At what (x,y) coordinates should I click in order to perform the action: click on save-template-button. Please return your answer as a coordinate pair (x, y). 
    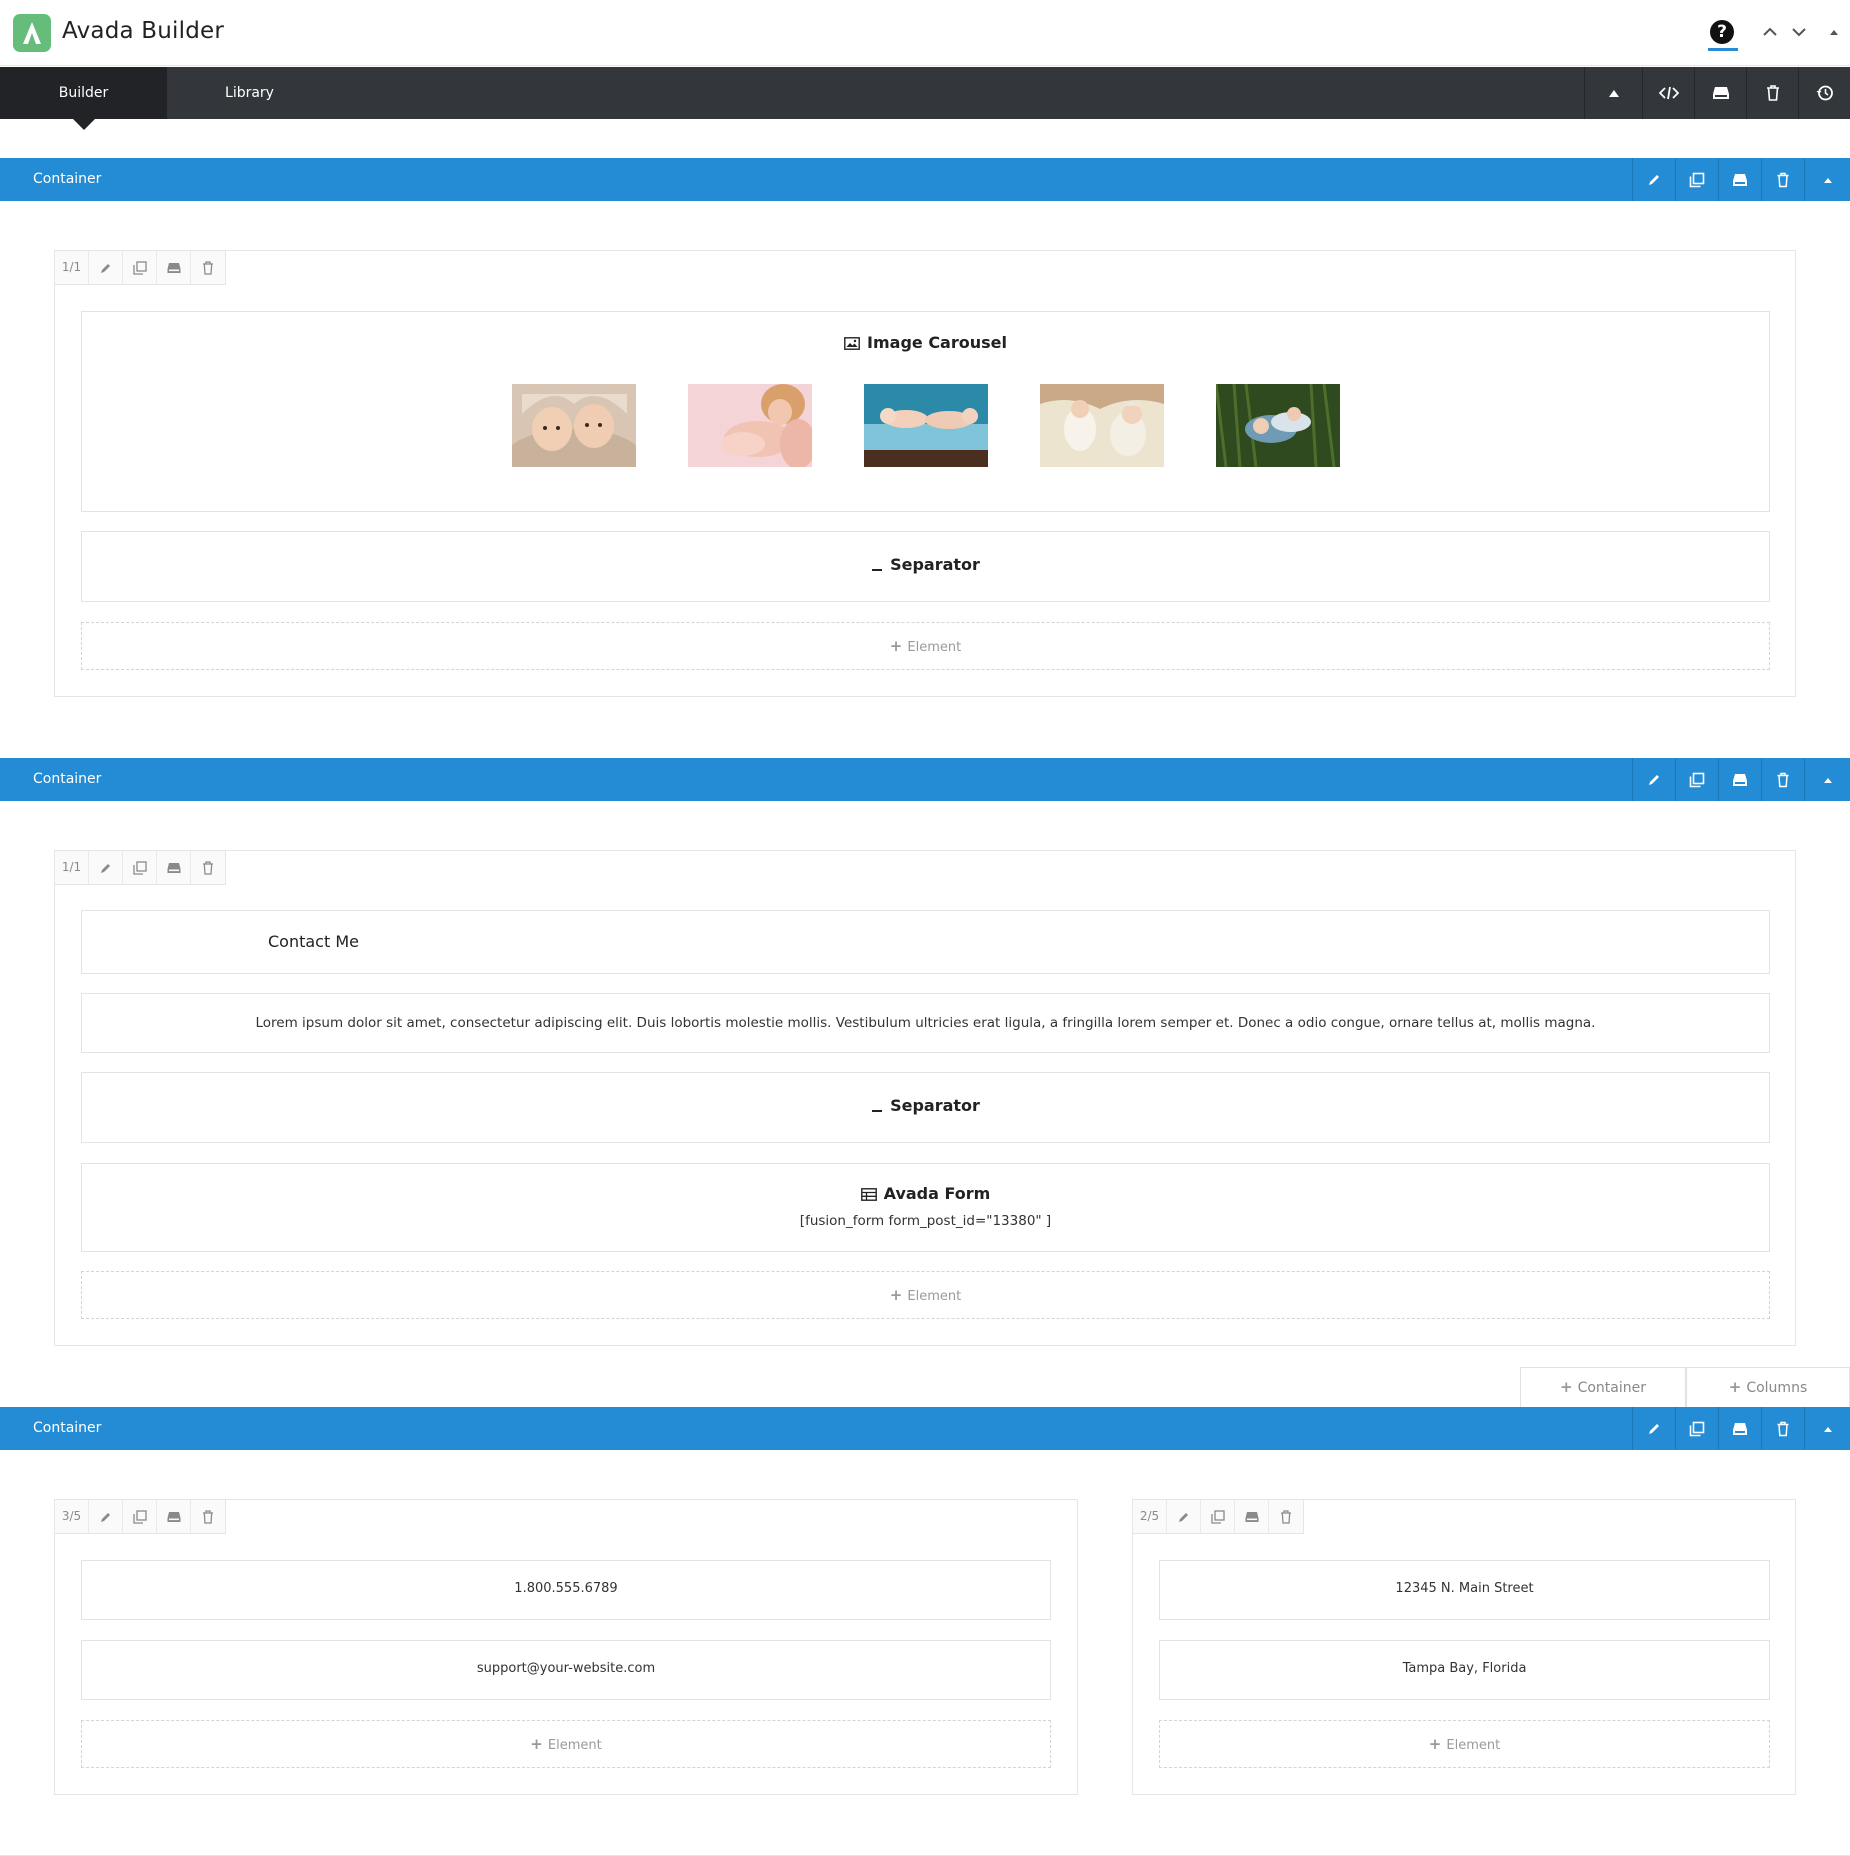
    Looking at the image, I should click on (1720, 93).